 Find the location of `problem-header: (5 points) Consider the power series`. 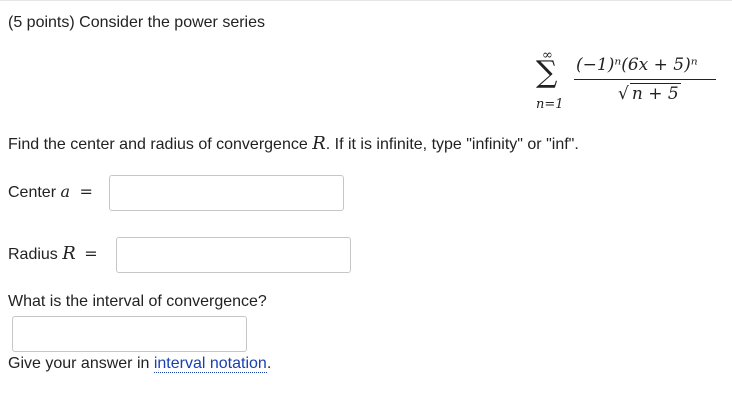

problem-header: (5 points) Consider the power series is located at coordinates (137, 22).